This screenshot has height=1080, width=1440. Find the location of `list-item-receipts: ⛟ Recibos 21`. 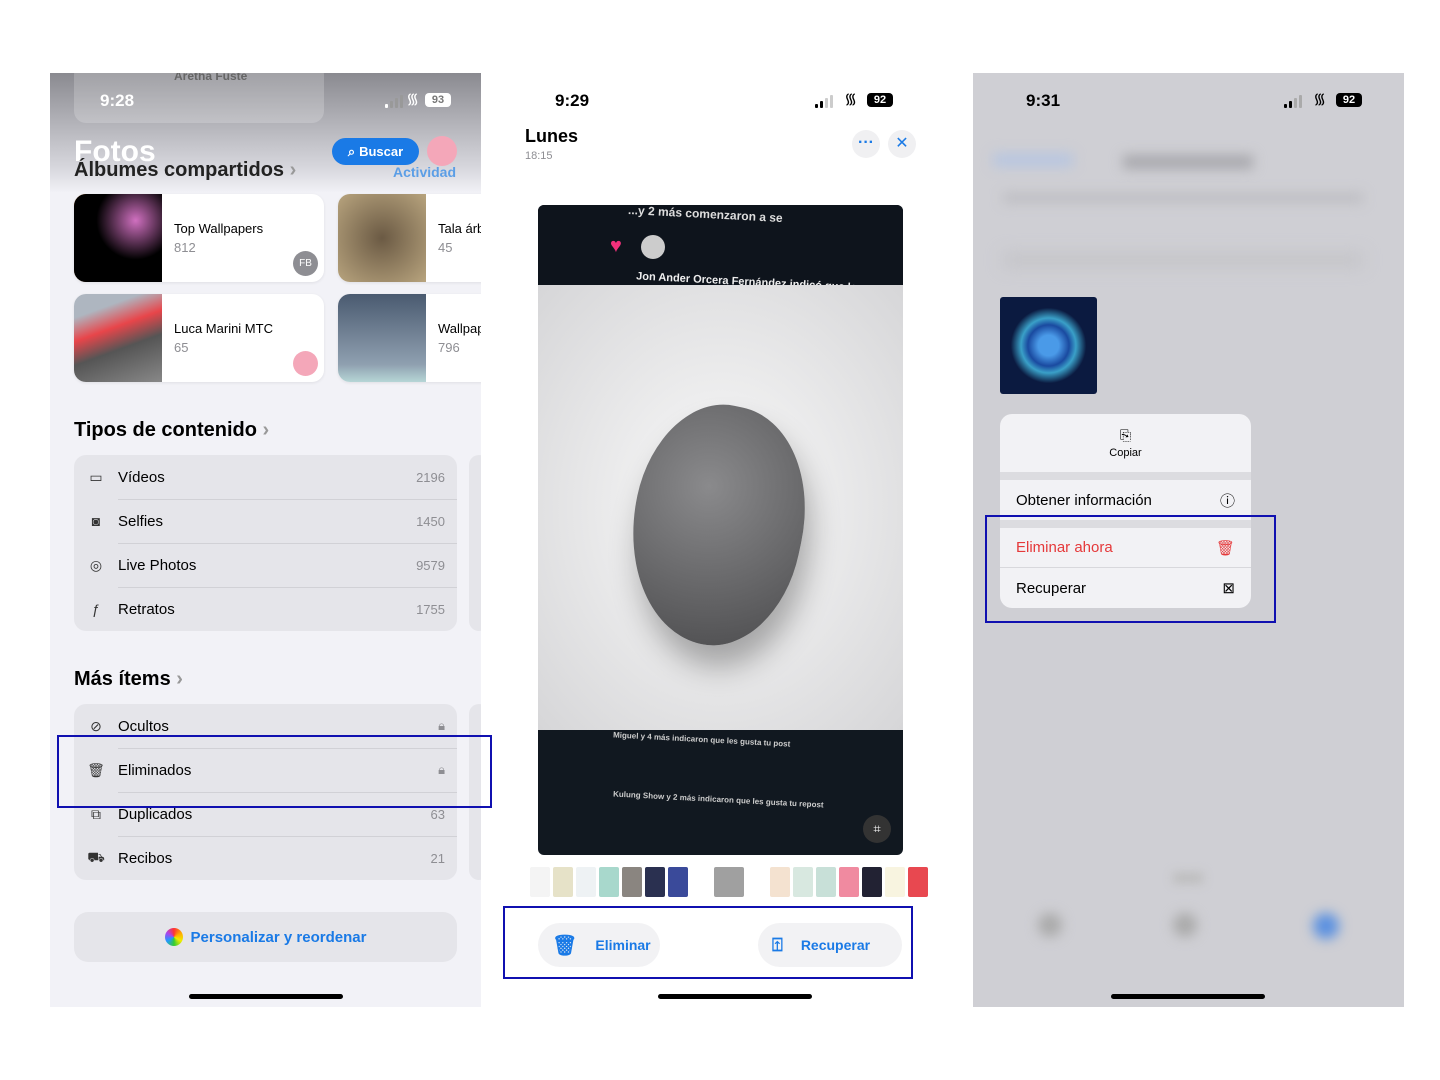

list-item-receipts: ⛟ Recibos 21 is located at coordinates (265, 858).